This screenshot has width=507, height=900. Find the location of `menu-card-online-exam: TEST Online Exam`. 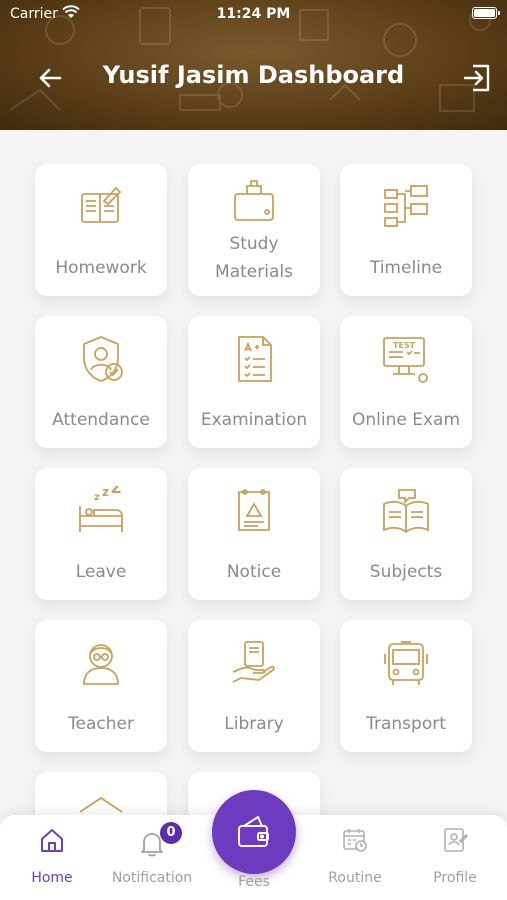

menu-card-online-exam: TEST Online Exam is located at coordinates (406, 382).